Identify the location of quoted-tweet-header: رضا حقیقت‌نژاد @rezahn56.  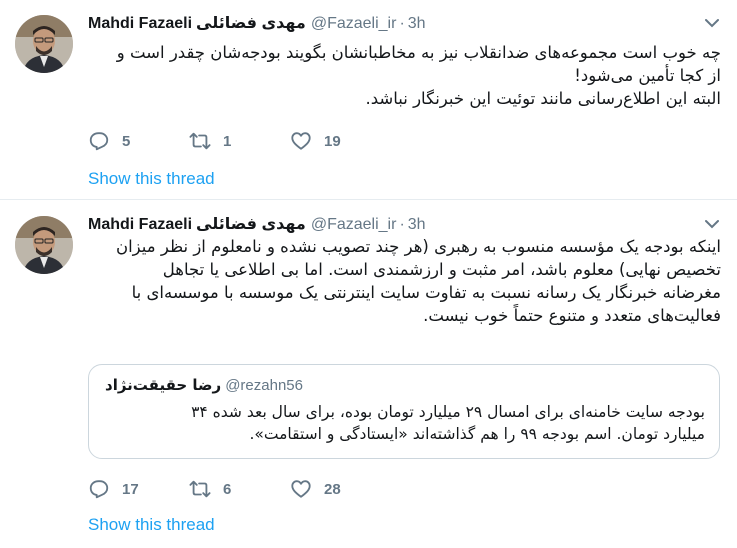
(204, 385).